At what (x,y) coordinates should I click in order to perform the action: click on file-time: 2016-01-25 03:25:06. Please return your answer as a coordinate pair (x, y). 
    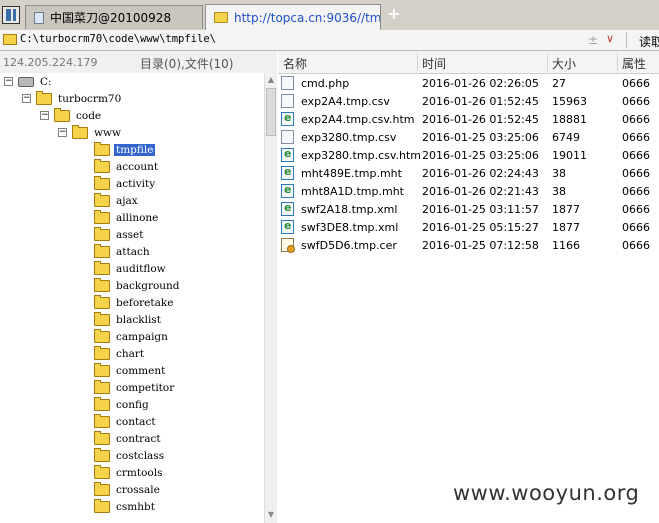
    Looking at the image, I should click on (480, 155).